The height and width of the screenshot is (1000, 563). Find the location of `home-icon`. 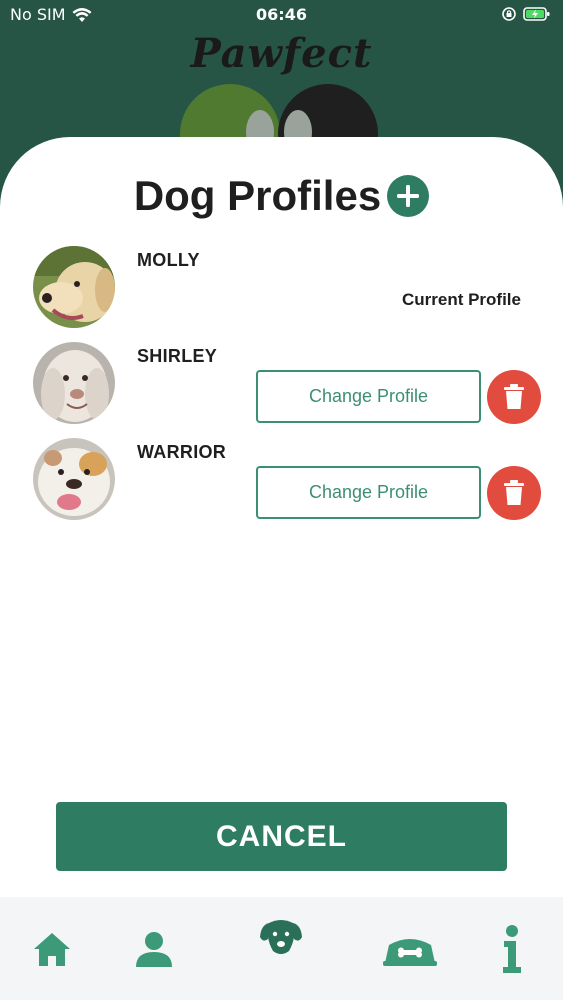

home-icon is located at coordinates (52, 949).